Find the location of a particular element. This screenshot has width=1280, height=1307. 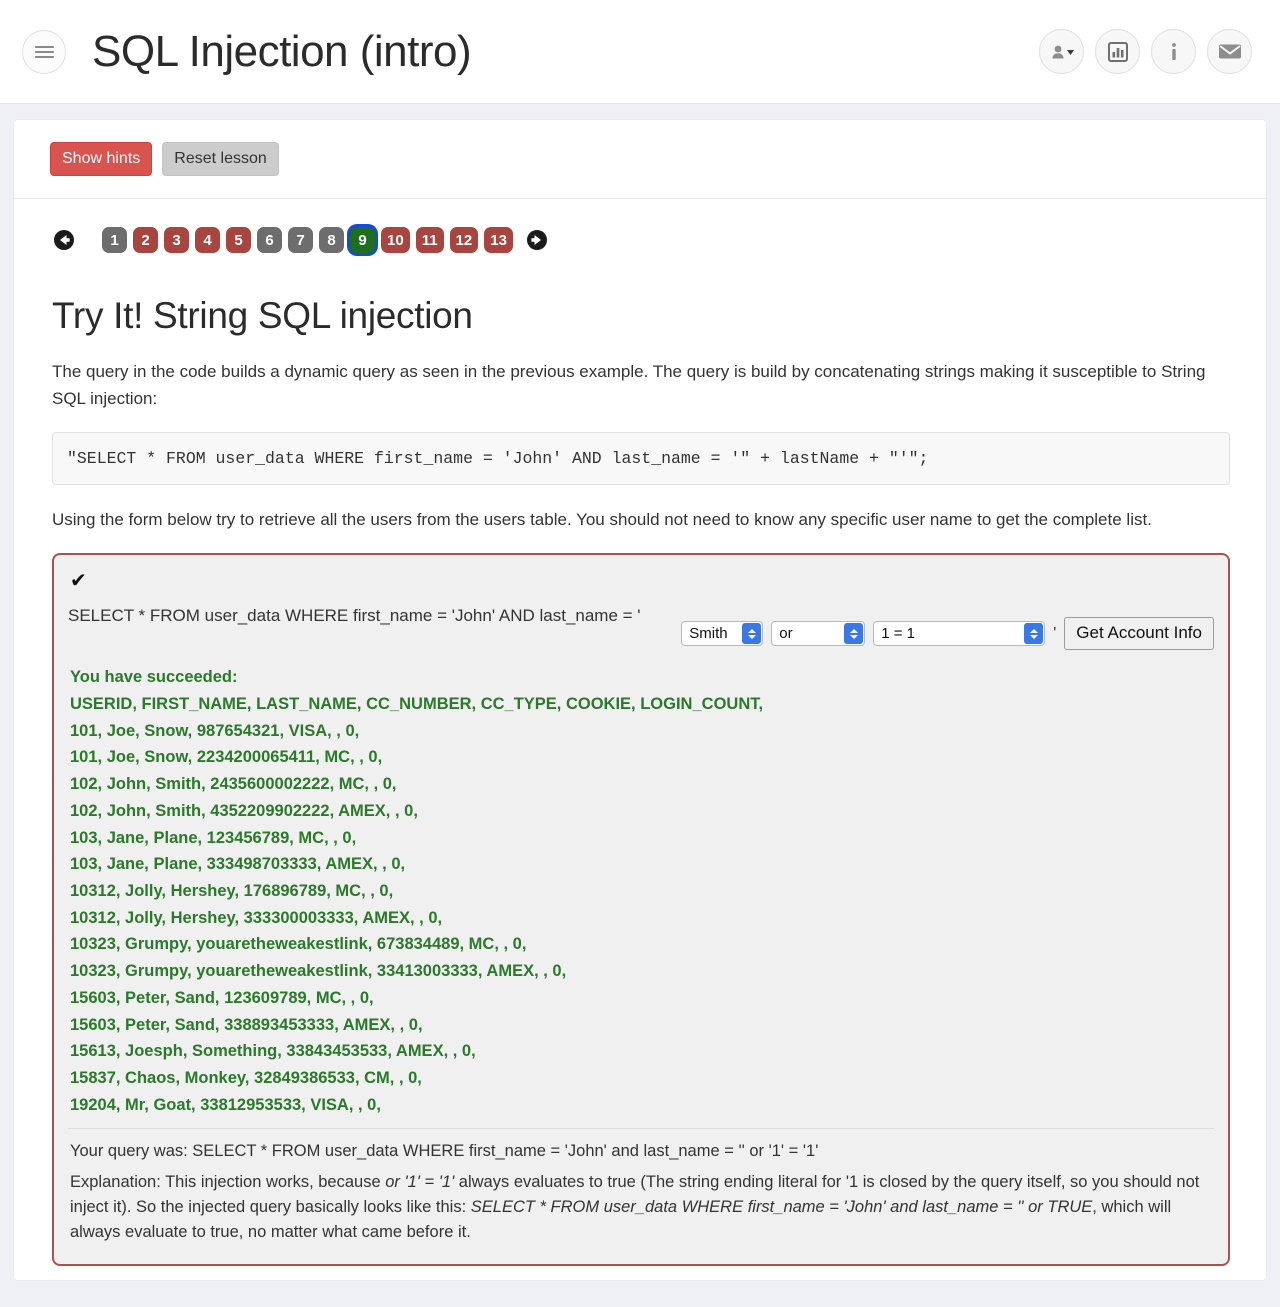

user-icon is located at coordinates (1062, 51).